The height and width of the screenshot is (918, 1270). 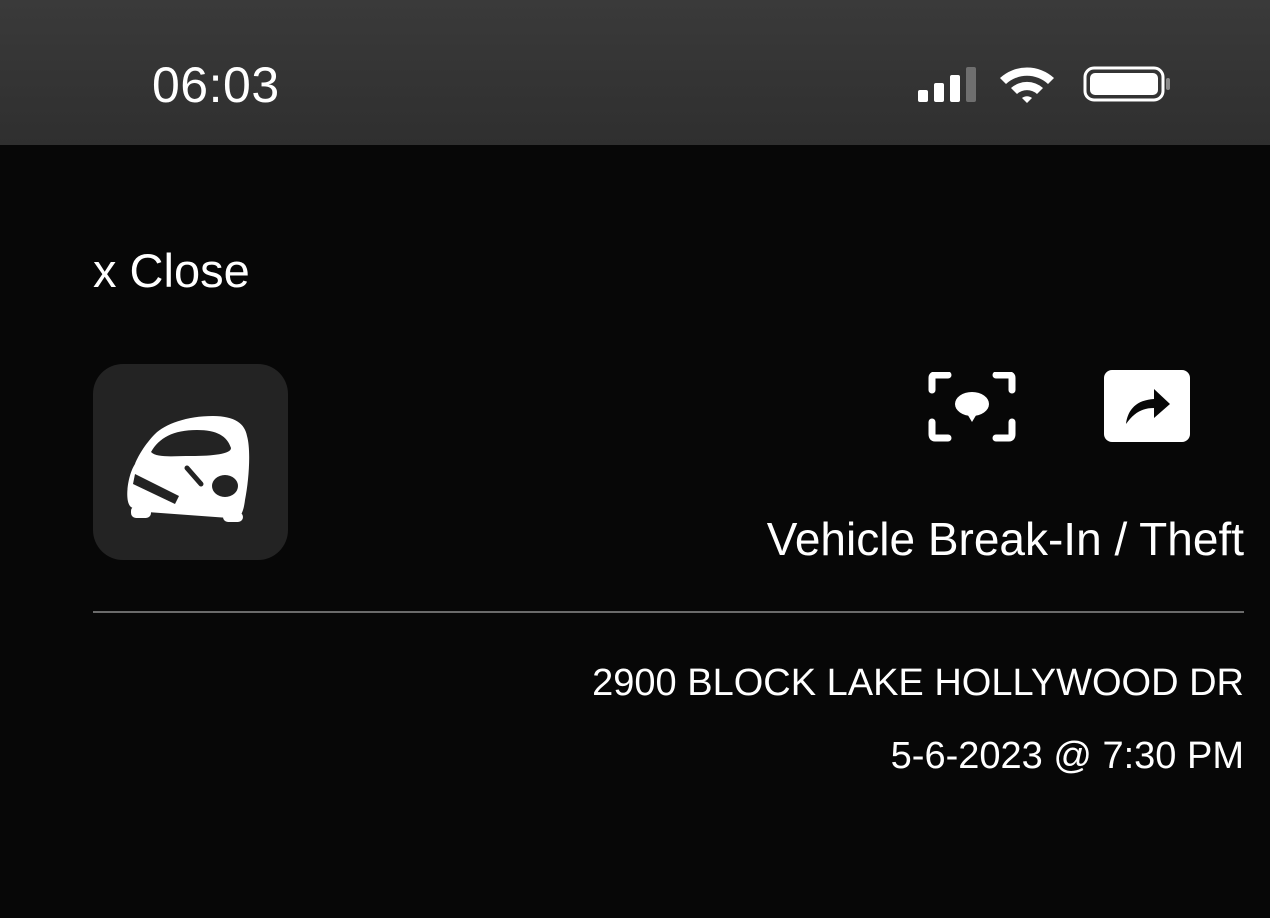 I want to click on comment-focus-icon, so click(x=972, y=406).